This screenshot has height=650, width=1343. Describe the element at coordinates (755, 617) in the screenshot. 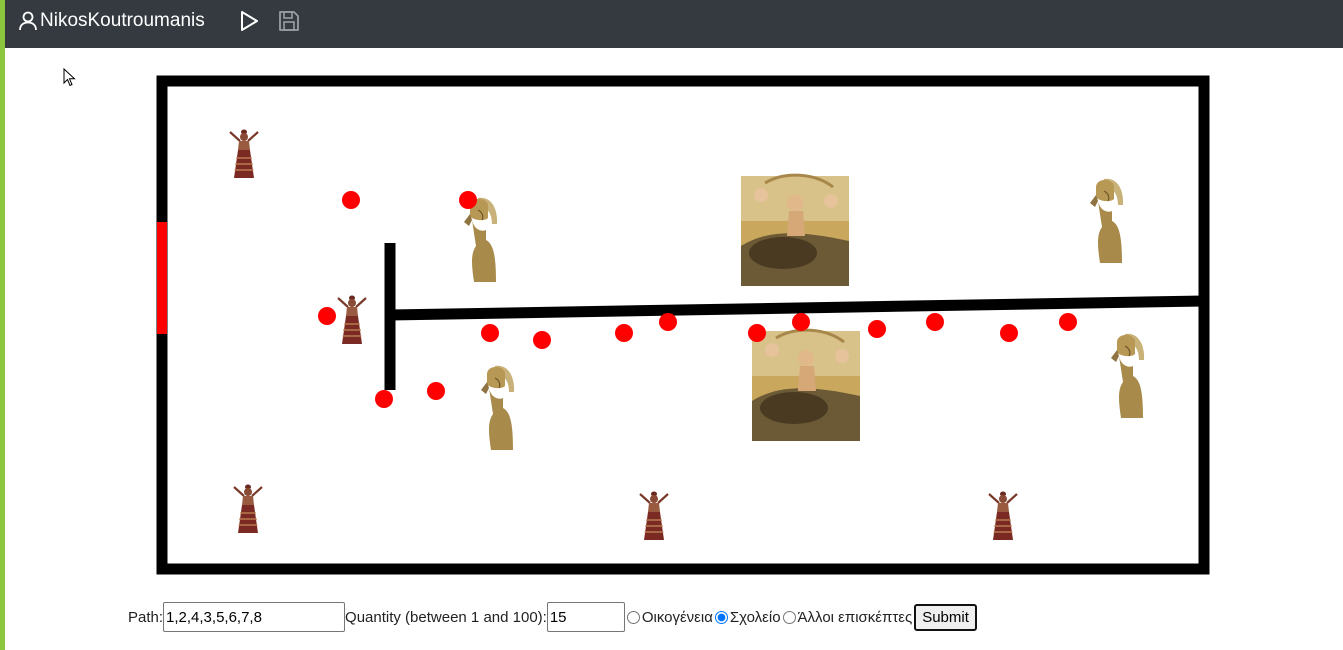

I see `radio-school-label: Σχολείο` at that location.